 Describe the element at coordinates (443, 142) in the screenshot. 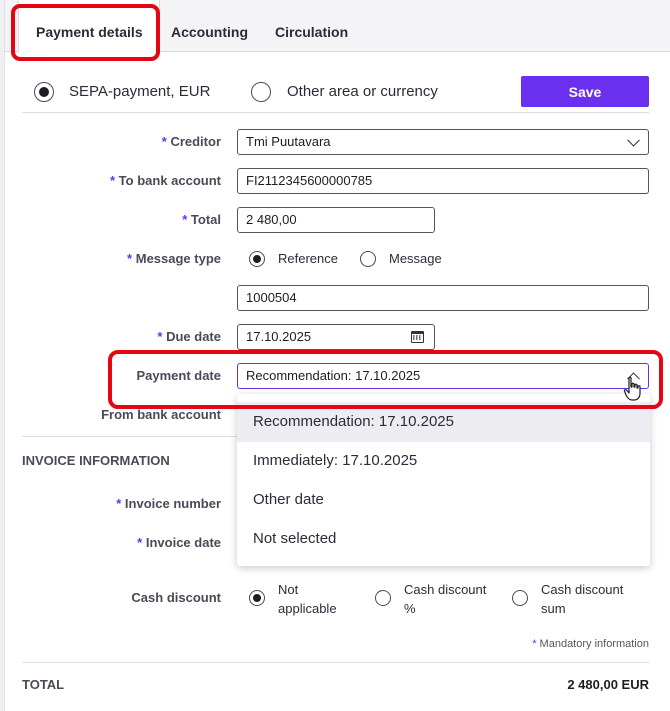

I see `creditor-select: Tmi Puutavara` at that location.